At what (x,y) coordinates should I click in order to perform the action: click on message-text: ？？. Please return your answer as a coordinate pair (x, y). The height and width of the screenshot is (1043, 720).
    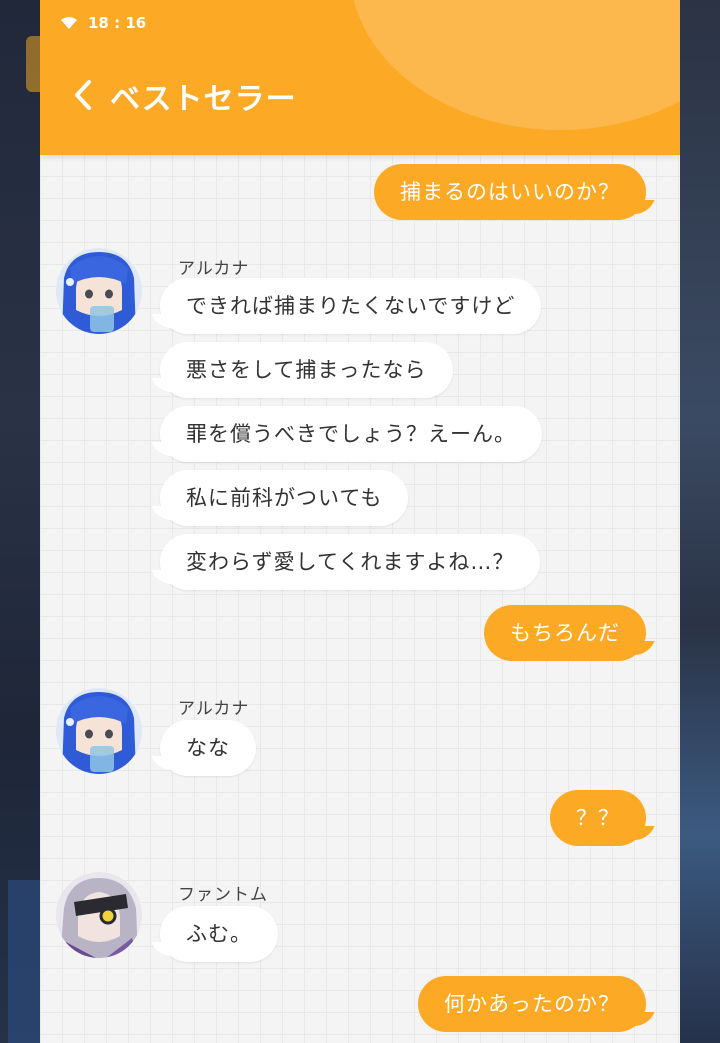
    Looking at the image, I should click on (598, 818).